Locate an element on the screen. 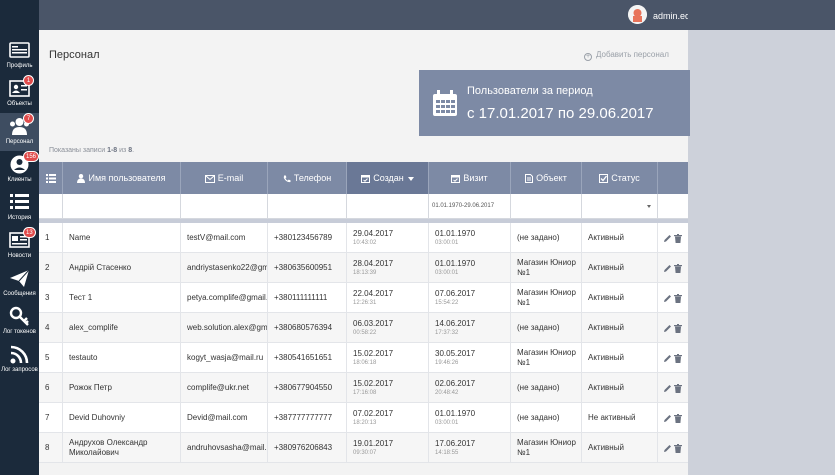  notification-badge: 156 is located at coordinates (31, 156).